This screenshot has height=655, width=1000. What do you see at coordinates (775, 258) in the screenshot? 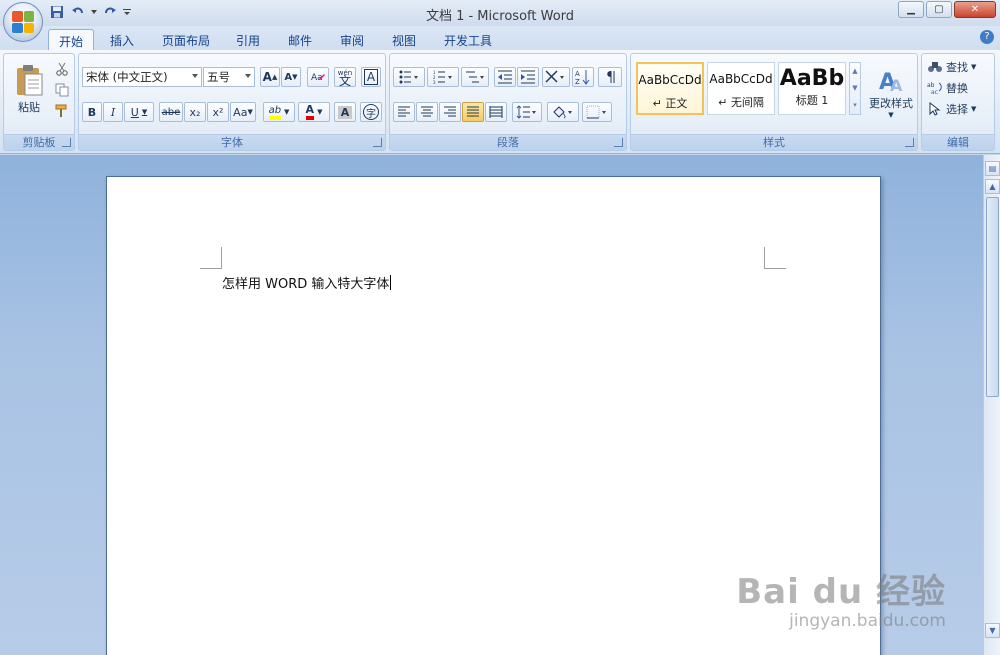
I see `crop-mark-top-right` at bounding box center [775, 258].